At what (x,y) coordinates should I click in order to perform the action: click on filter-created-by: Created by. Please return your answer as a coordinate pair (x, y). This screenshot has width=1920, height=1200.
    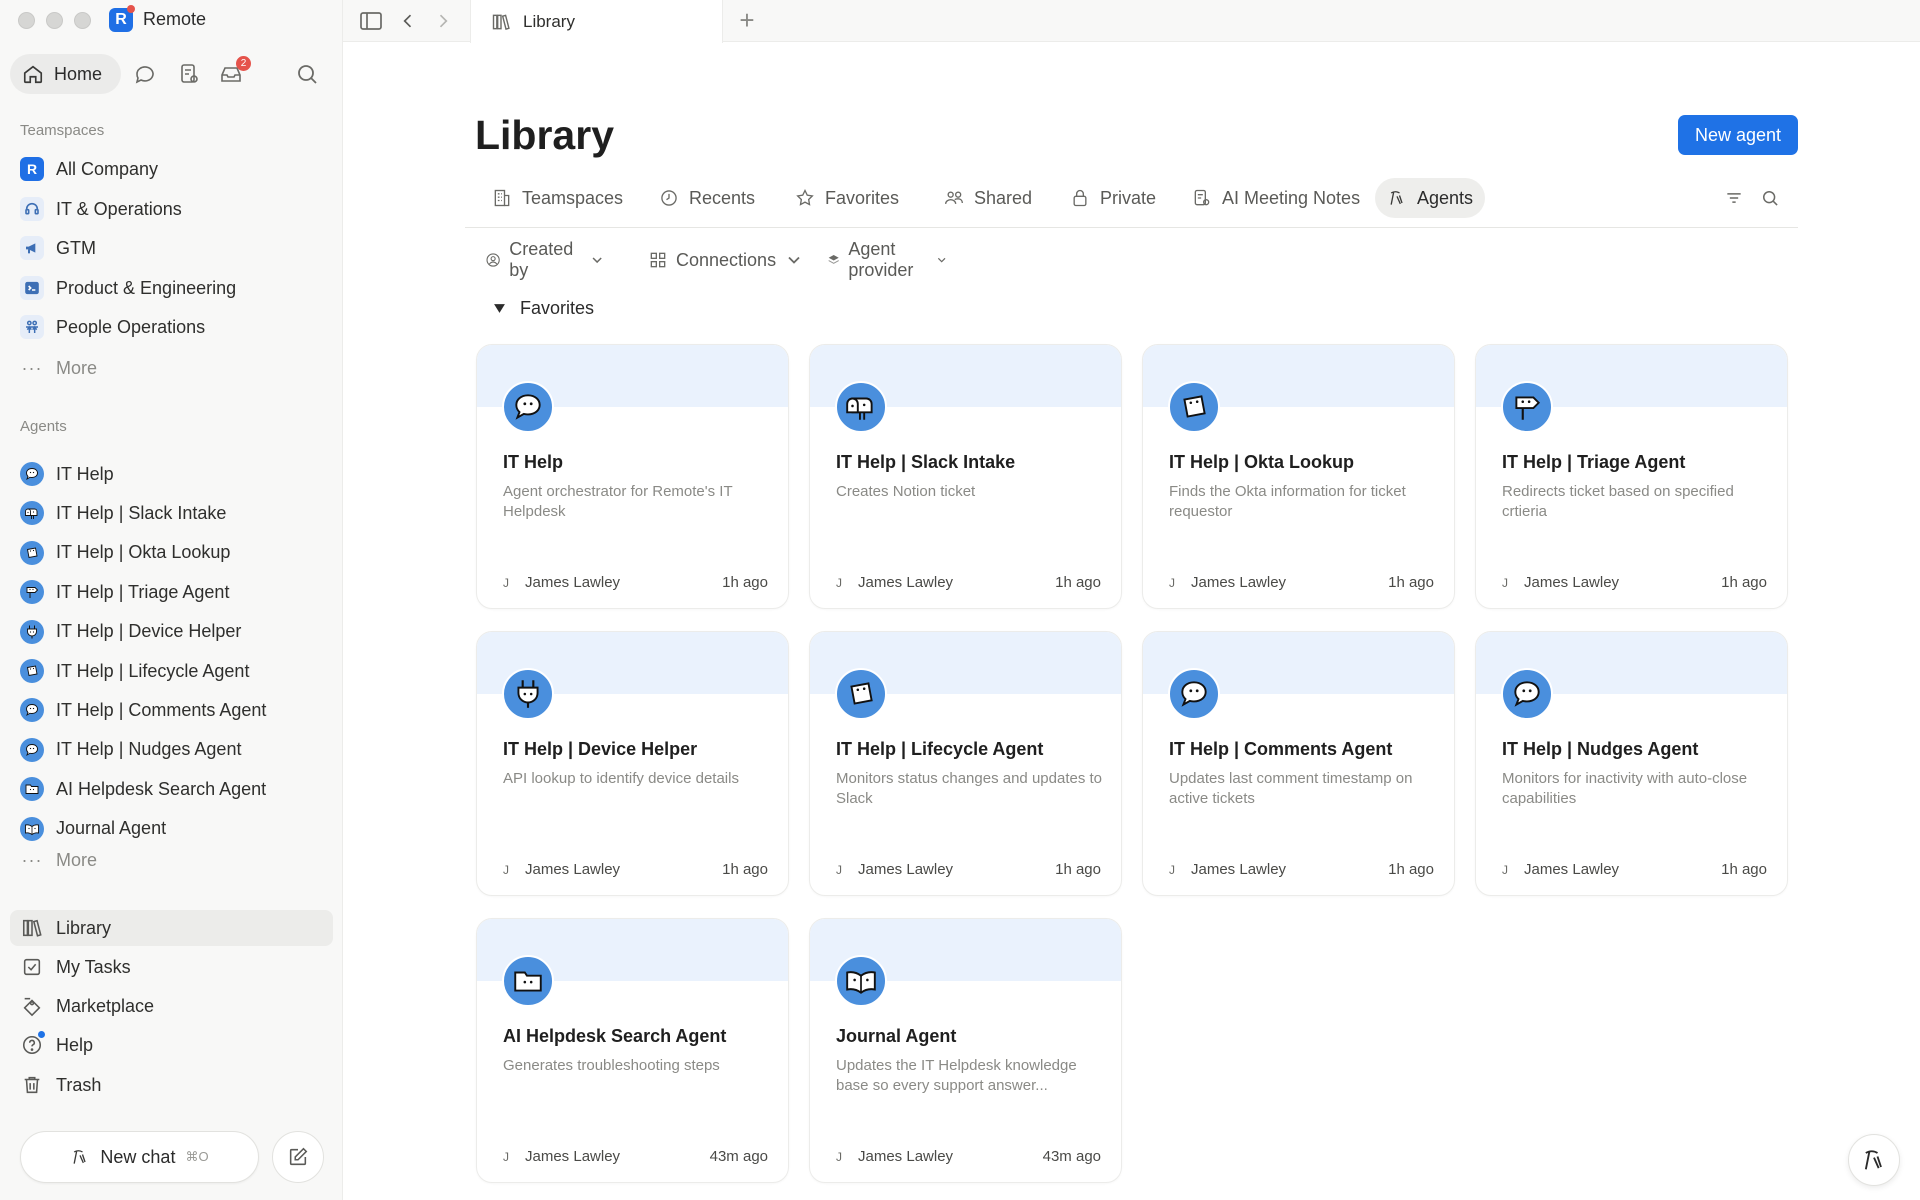
    Looking at the image, I should click on (545, 259).